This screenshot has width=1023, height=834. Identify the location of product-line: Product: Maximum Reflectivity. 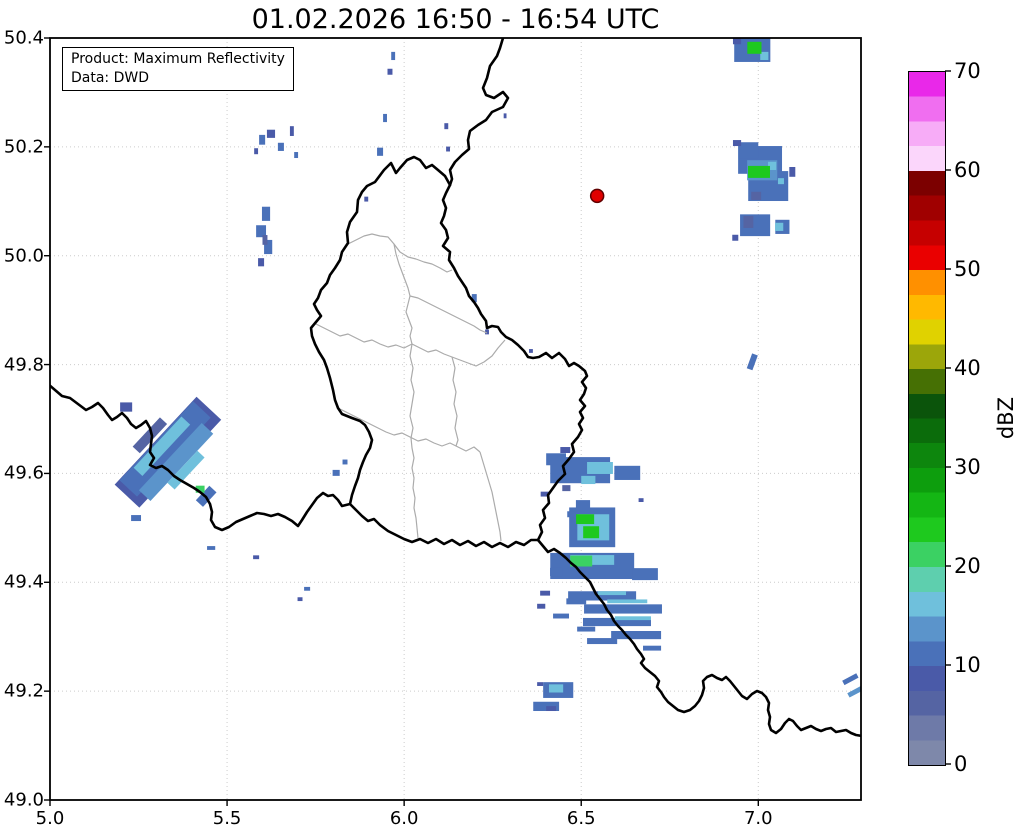
(178, 59).